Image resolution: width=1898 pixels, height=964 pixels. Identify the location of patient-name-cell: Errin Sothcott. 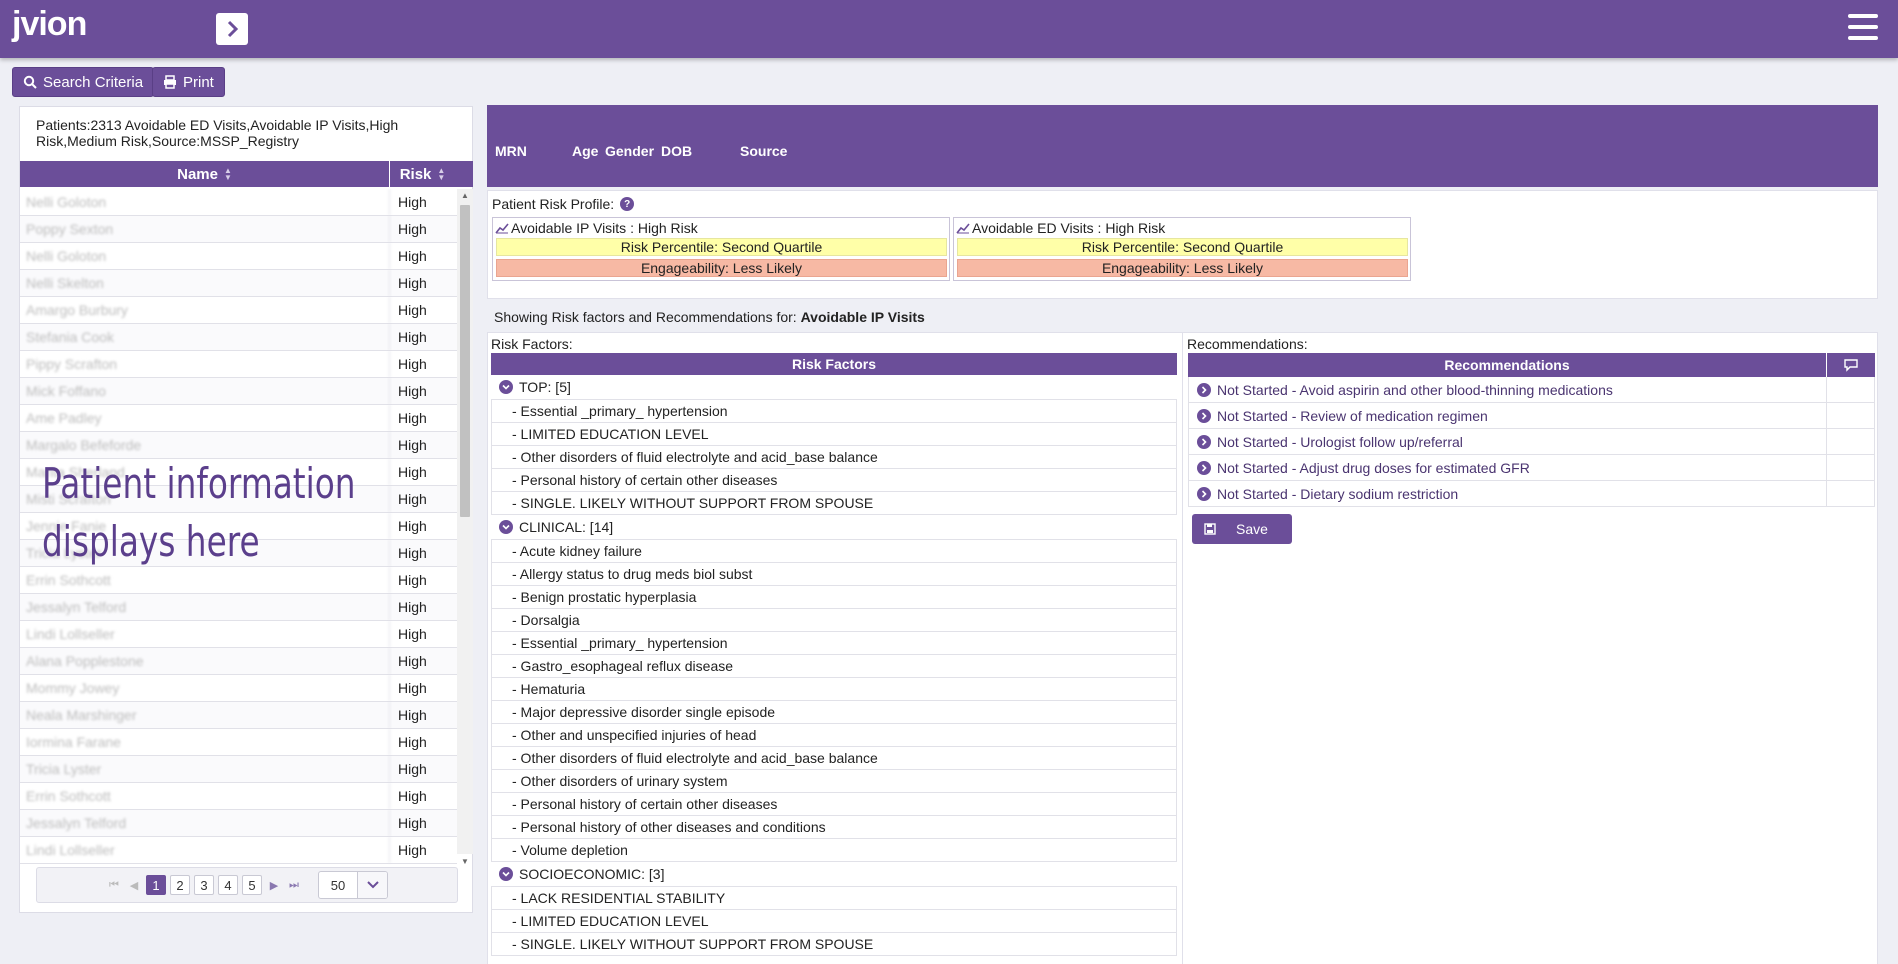
(205, 796).